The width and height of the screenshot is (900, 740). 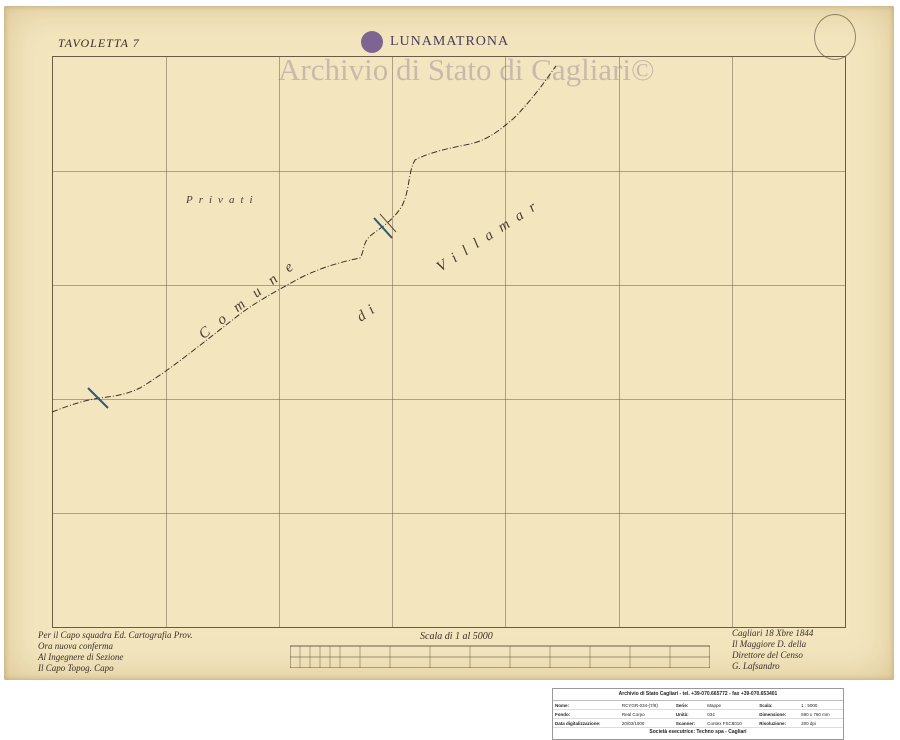 What do you see at coordinates (767, 655) in the screenshot?
I see `signature-line: Direttore del Censo` at bounding box center [767, 655].